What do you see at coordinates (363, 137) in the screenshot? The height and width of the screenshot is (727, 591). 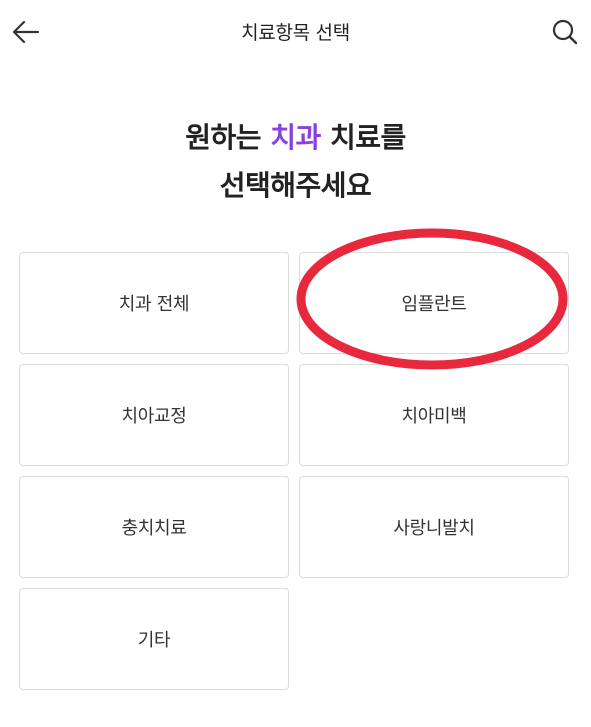 I see `headline-post: 치료를` at bounding box center [363, 137].